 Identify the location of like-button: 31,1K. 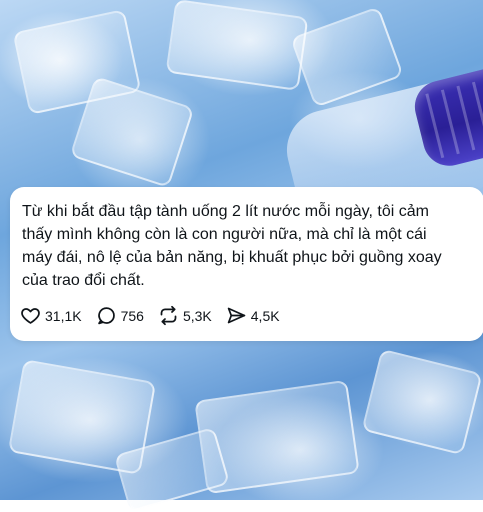
(51, 315).